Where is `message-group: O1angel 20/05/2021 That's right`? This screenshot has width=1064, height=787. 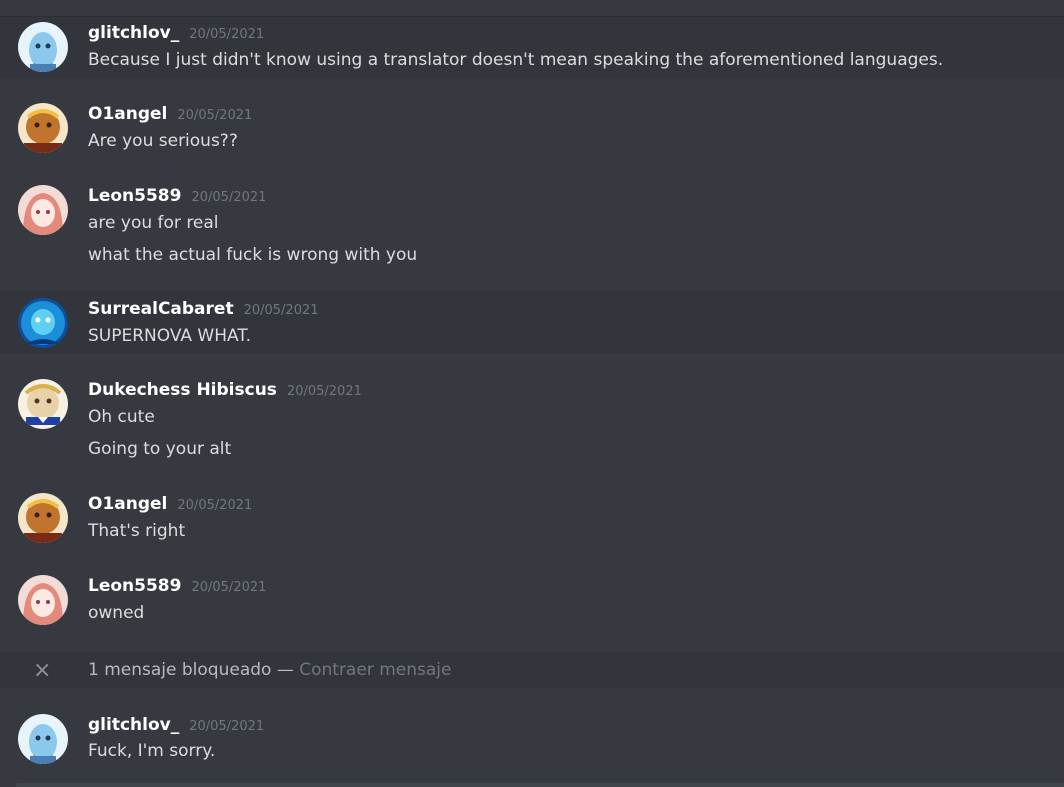
message-group: O1angel 20/05/2021 That's right is located at coordinates (532, 521).